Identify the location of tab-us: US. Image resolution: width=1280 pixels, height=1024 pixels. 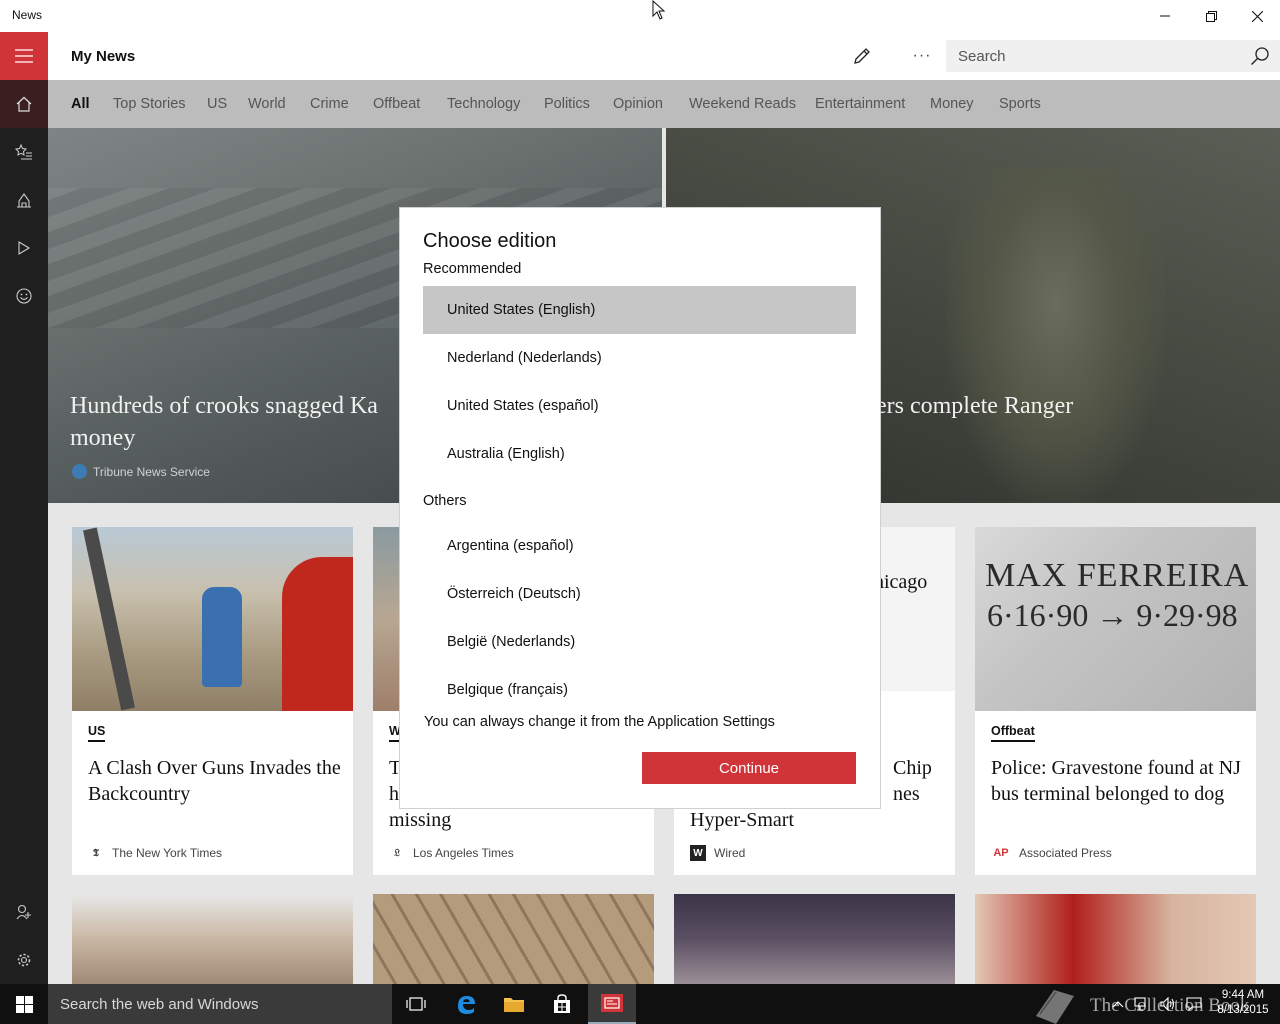
(217, 104).